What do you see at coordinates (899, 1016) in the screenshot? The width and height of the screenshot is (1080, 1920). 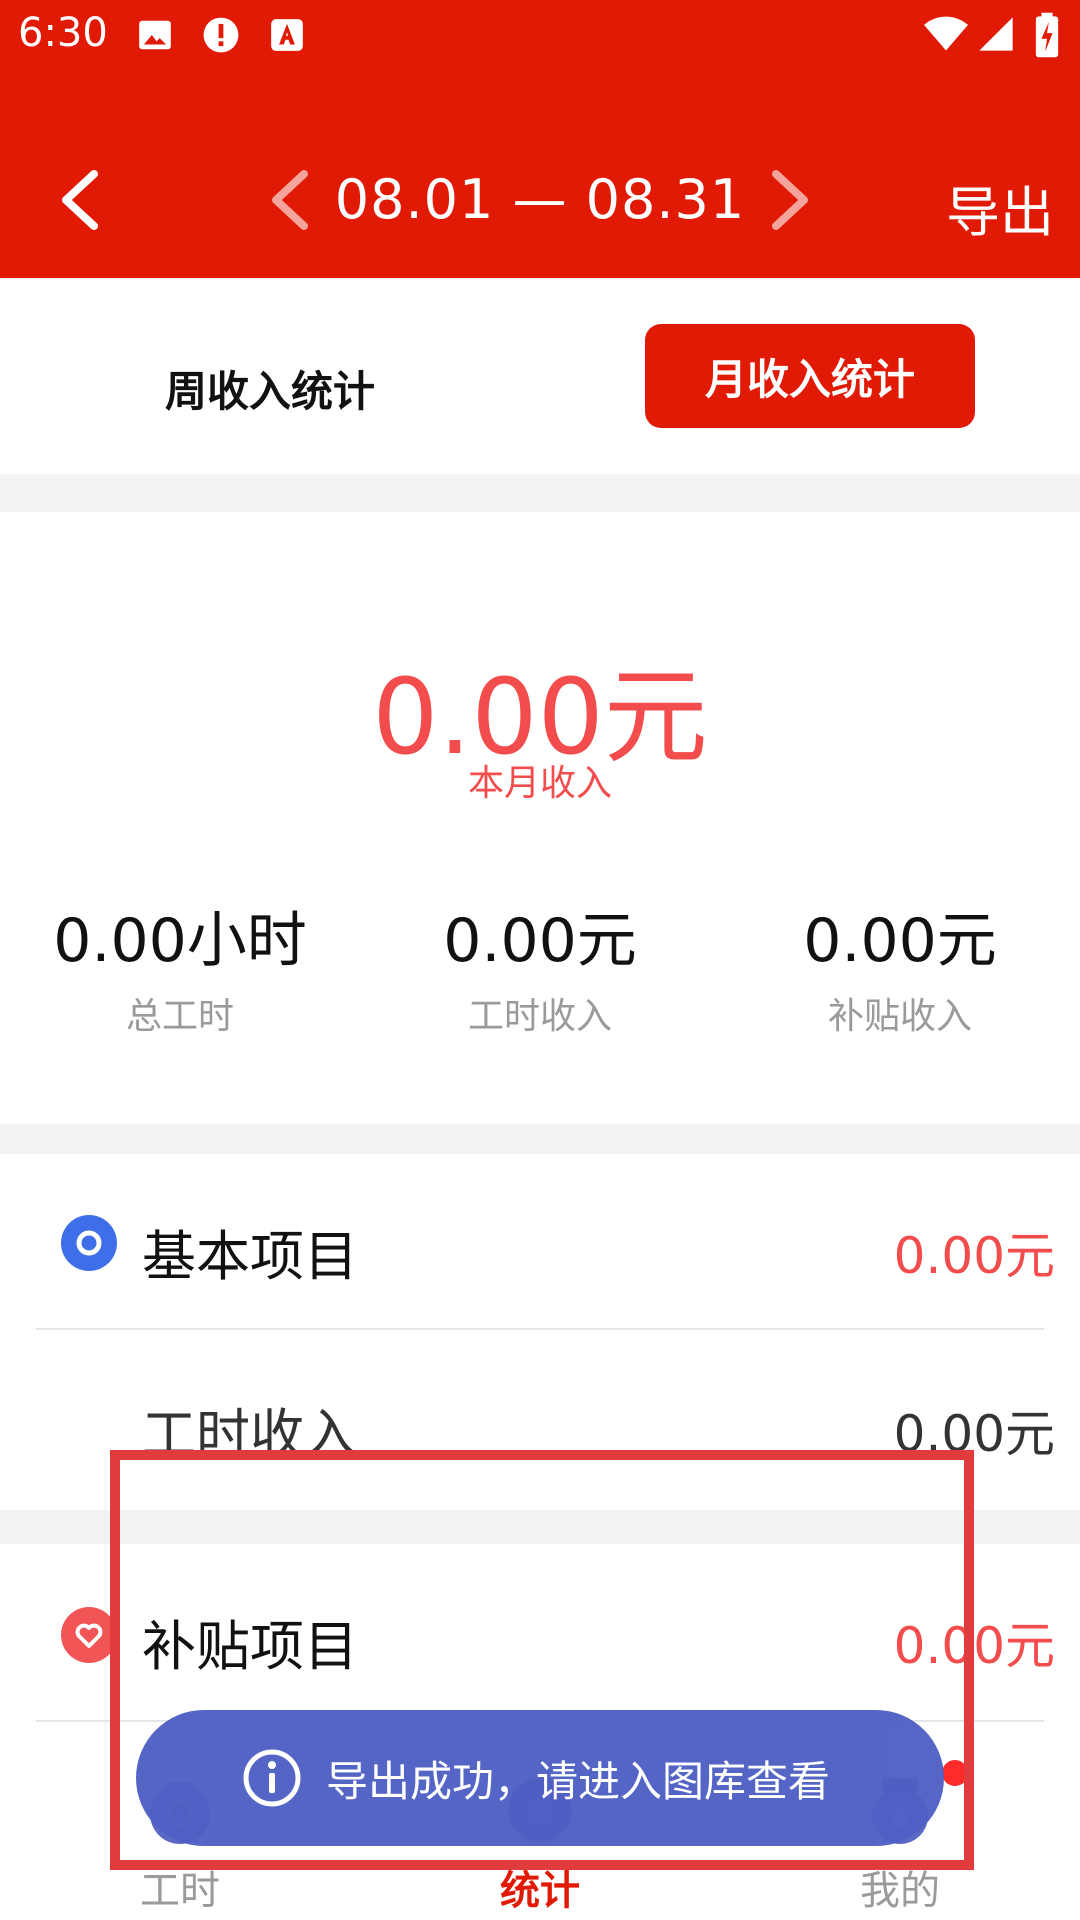 I see `stat-label: 补贴收入` at bounding box center [899, 1016].